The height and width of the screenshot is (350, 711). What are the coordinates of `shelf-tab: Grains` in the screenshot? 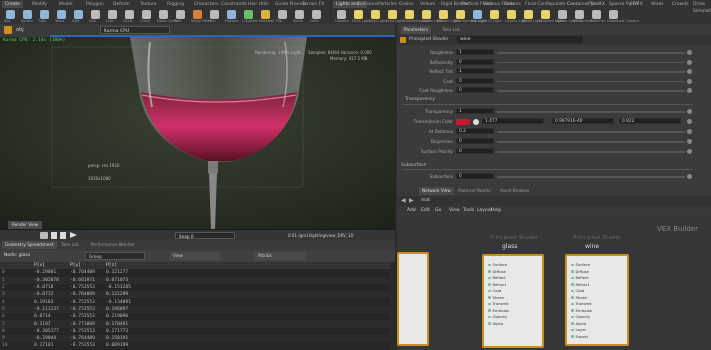 It's located at (406, 4).